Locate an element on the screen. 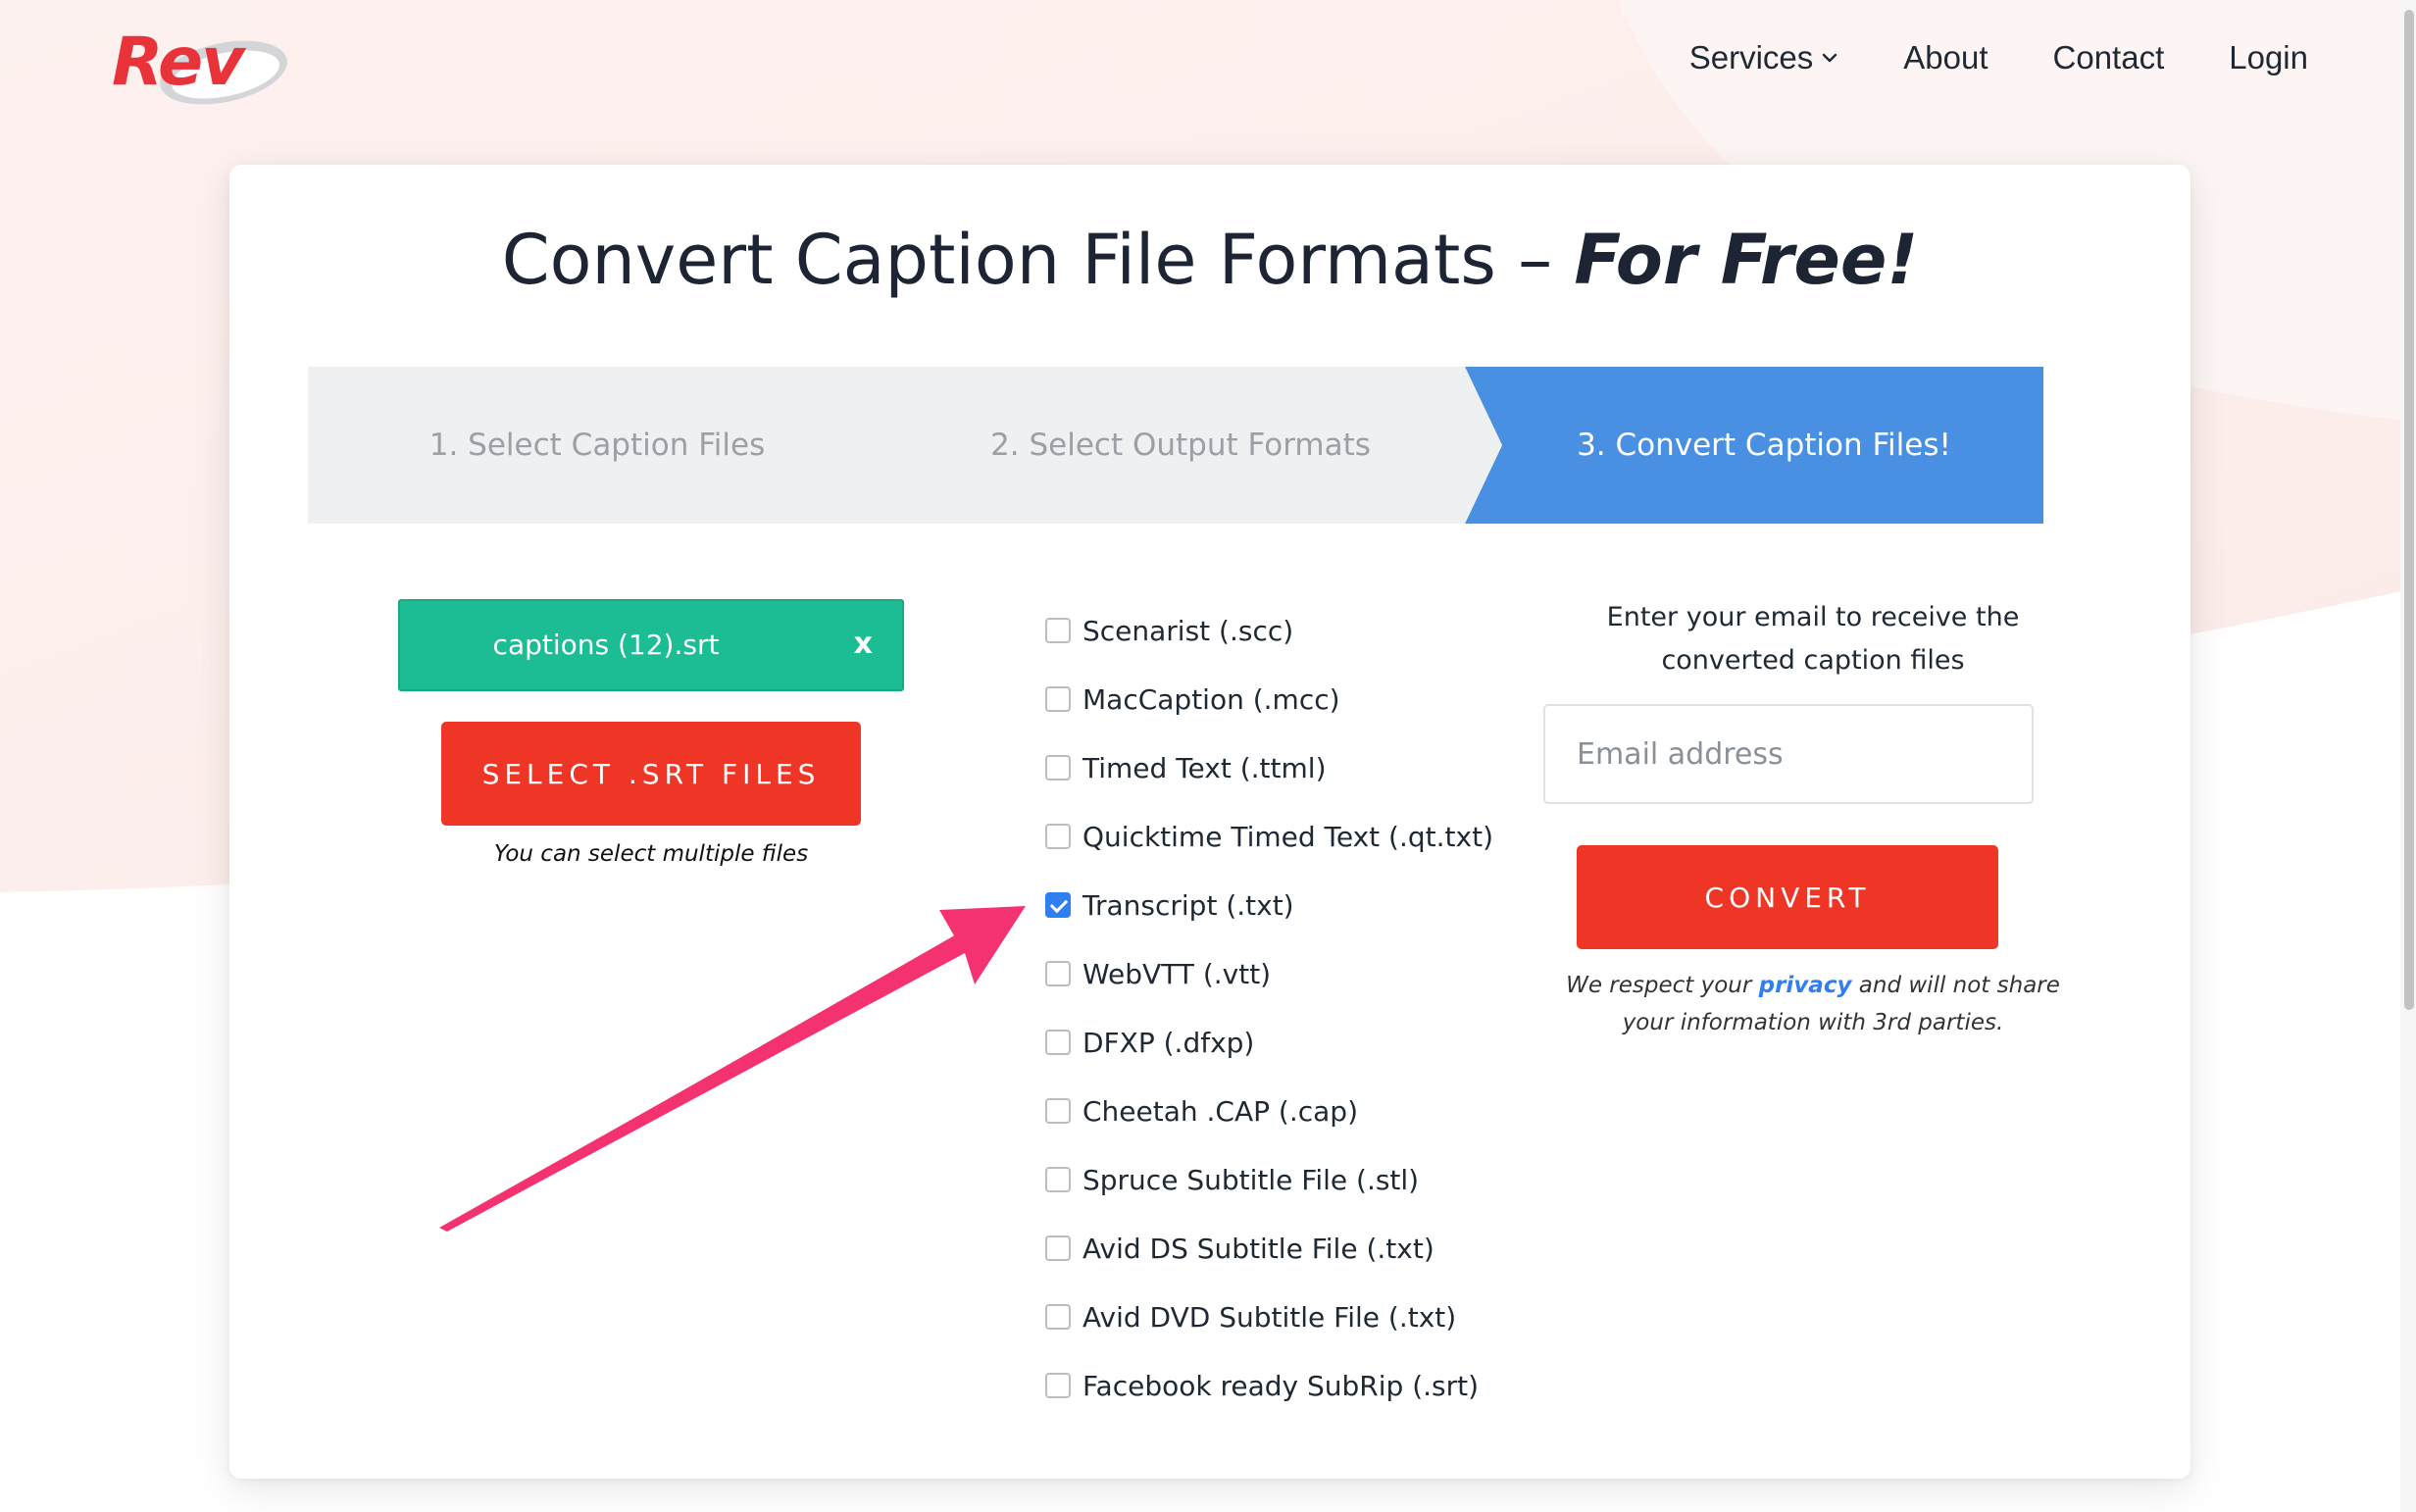 The width and height of the screenshot is (2416, 1512). format-label: Transcript (.txt) is located at coordinates (1188, 905).